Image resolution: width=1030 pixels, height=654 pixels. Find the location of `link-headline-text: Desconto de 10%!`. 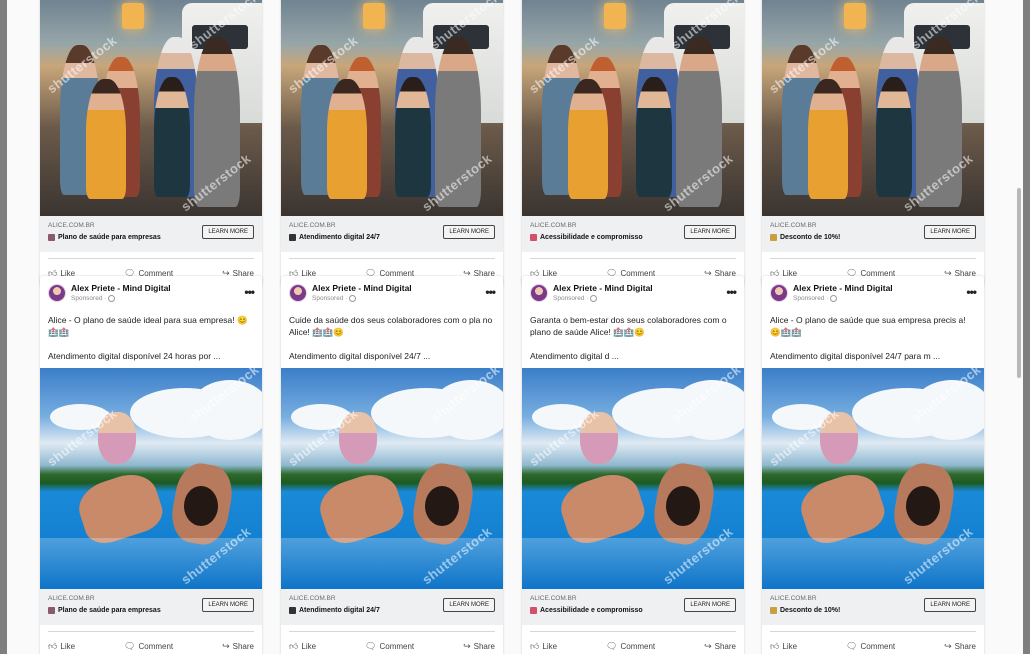

link-headline-text: Desconto de 10%! is located at coordinates (810, 237).